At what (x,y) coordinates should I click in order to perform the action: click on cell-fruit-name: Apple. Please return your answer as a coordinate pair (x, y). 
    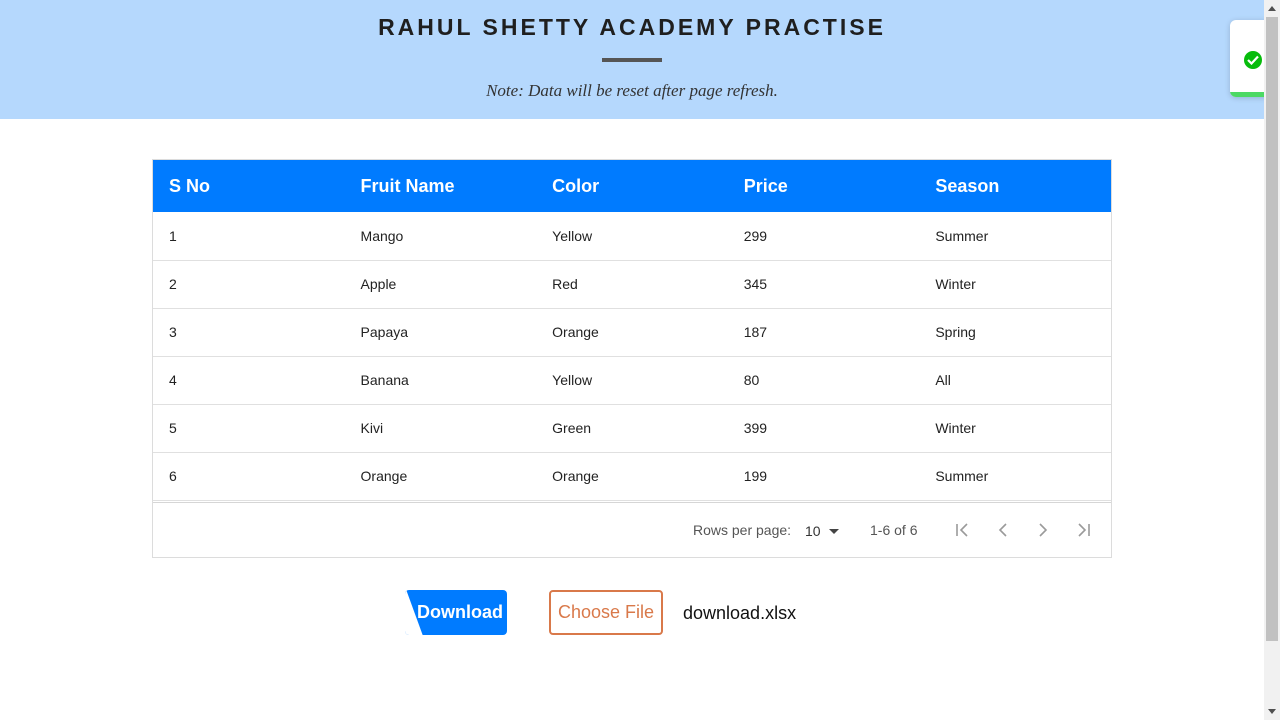
    Looking at the image, I should click on (378, 284).